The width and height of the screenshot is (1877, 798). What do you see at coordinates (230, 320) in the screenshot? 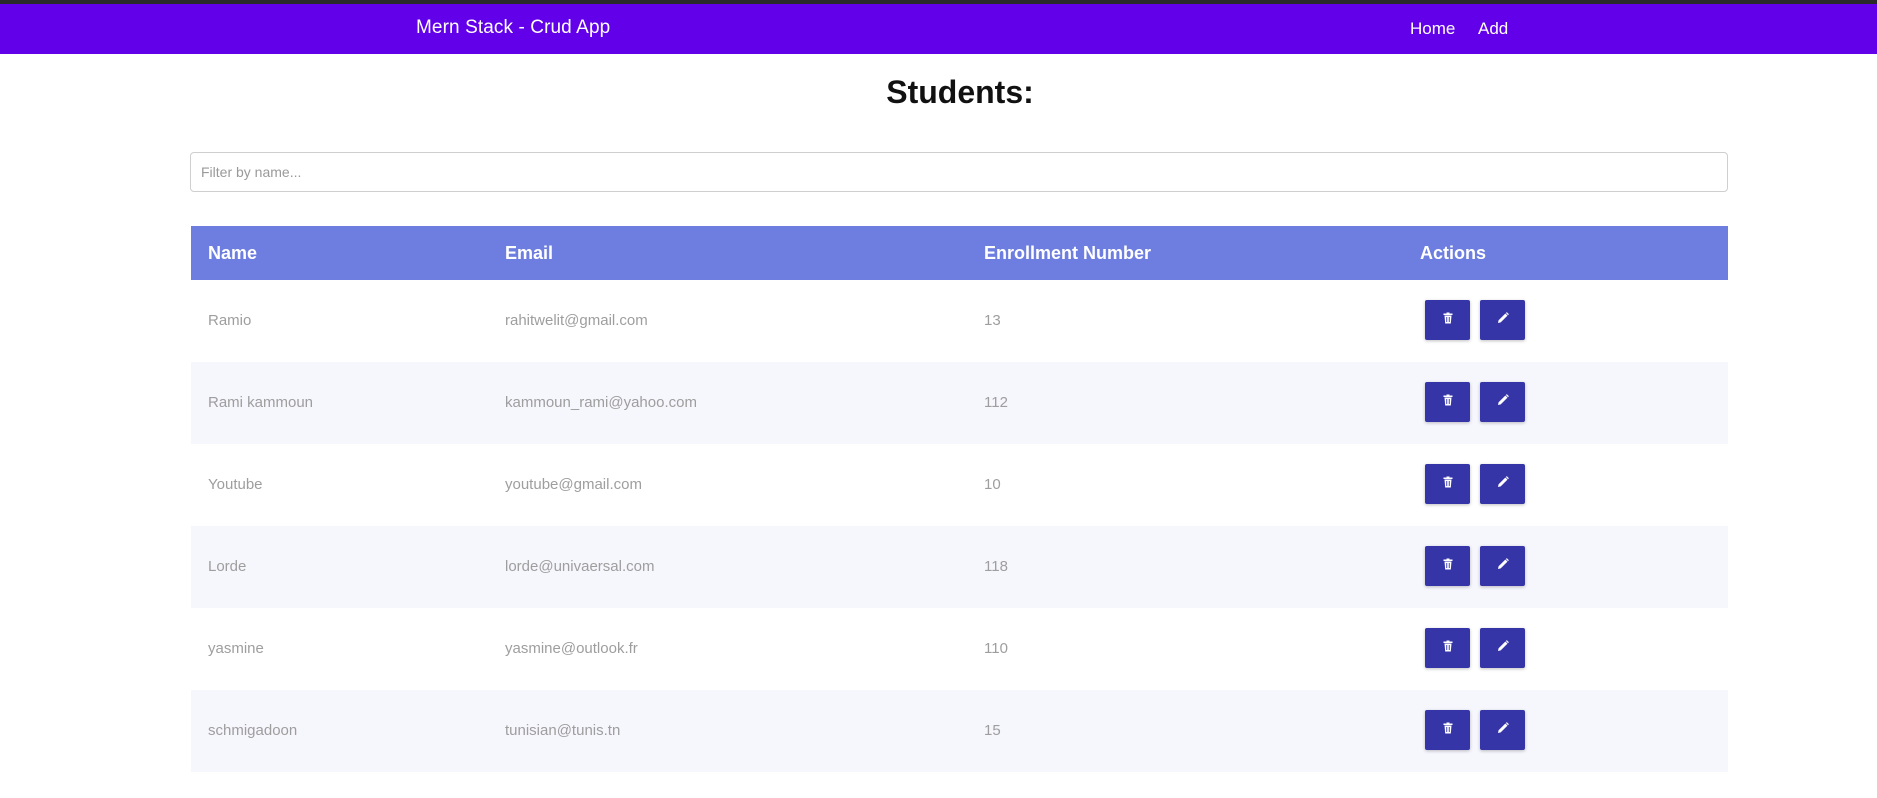
I see `cell-name: Ramio` at bounding box center [230, 320].